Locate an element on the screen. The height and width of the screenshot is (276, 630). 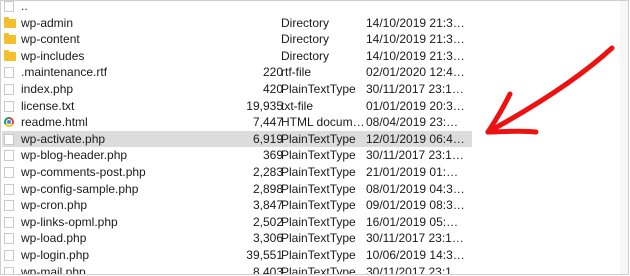
file-type: txt-file is located at coordinates (297, 105).